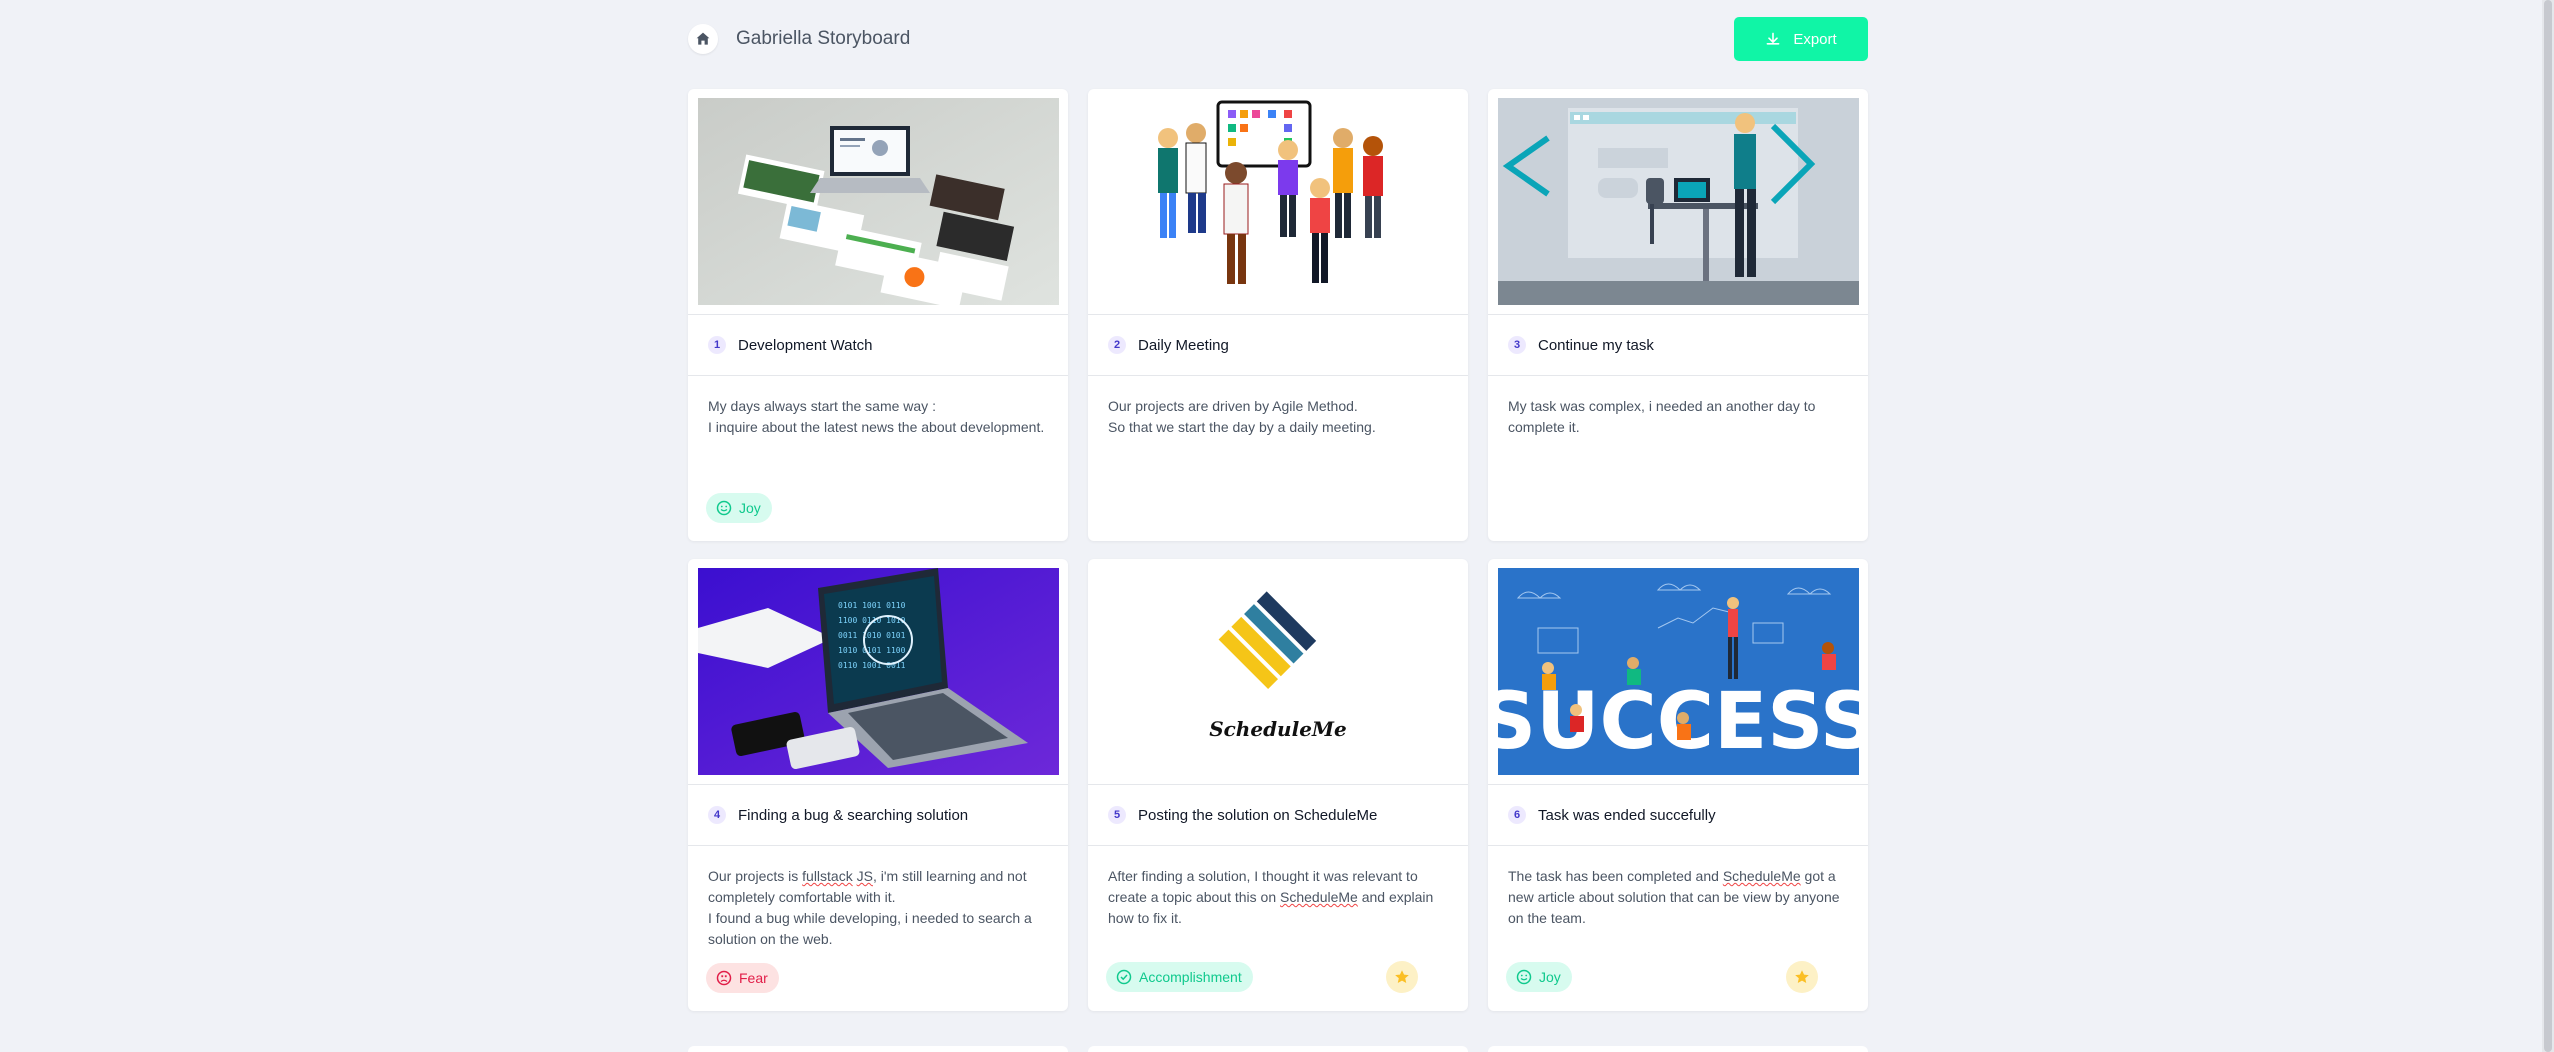 The width and height of the screenshot is (2554, 1052). I want to click on emotion-tag: Fear, so click(742, 978).